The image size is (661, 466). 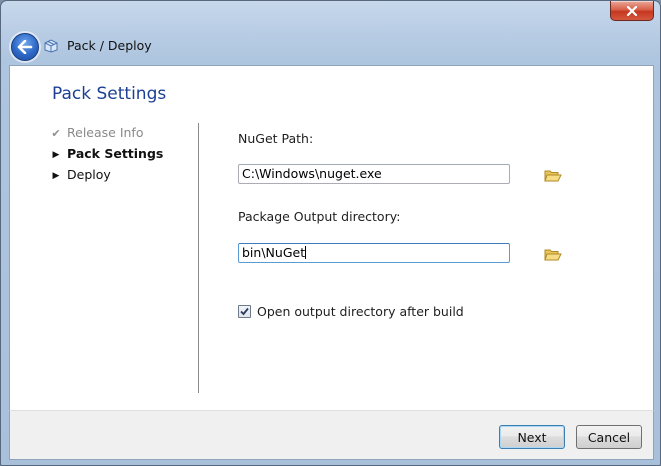 I want to click on step-label: Deploy, so click(x=89, y=174).